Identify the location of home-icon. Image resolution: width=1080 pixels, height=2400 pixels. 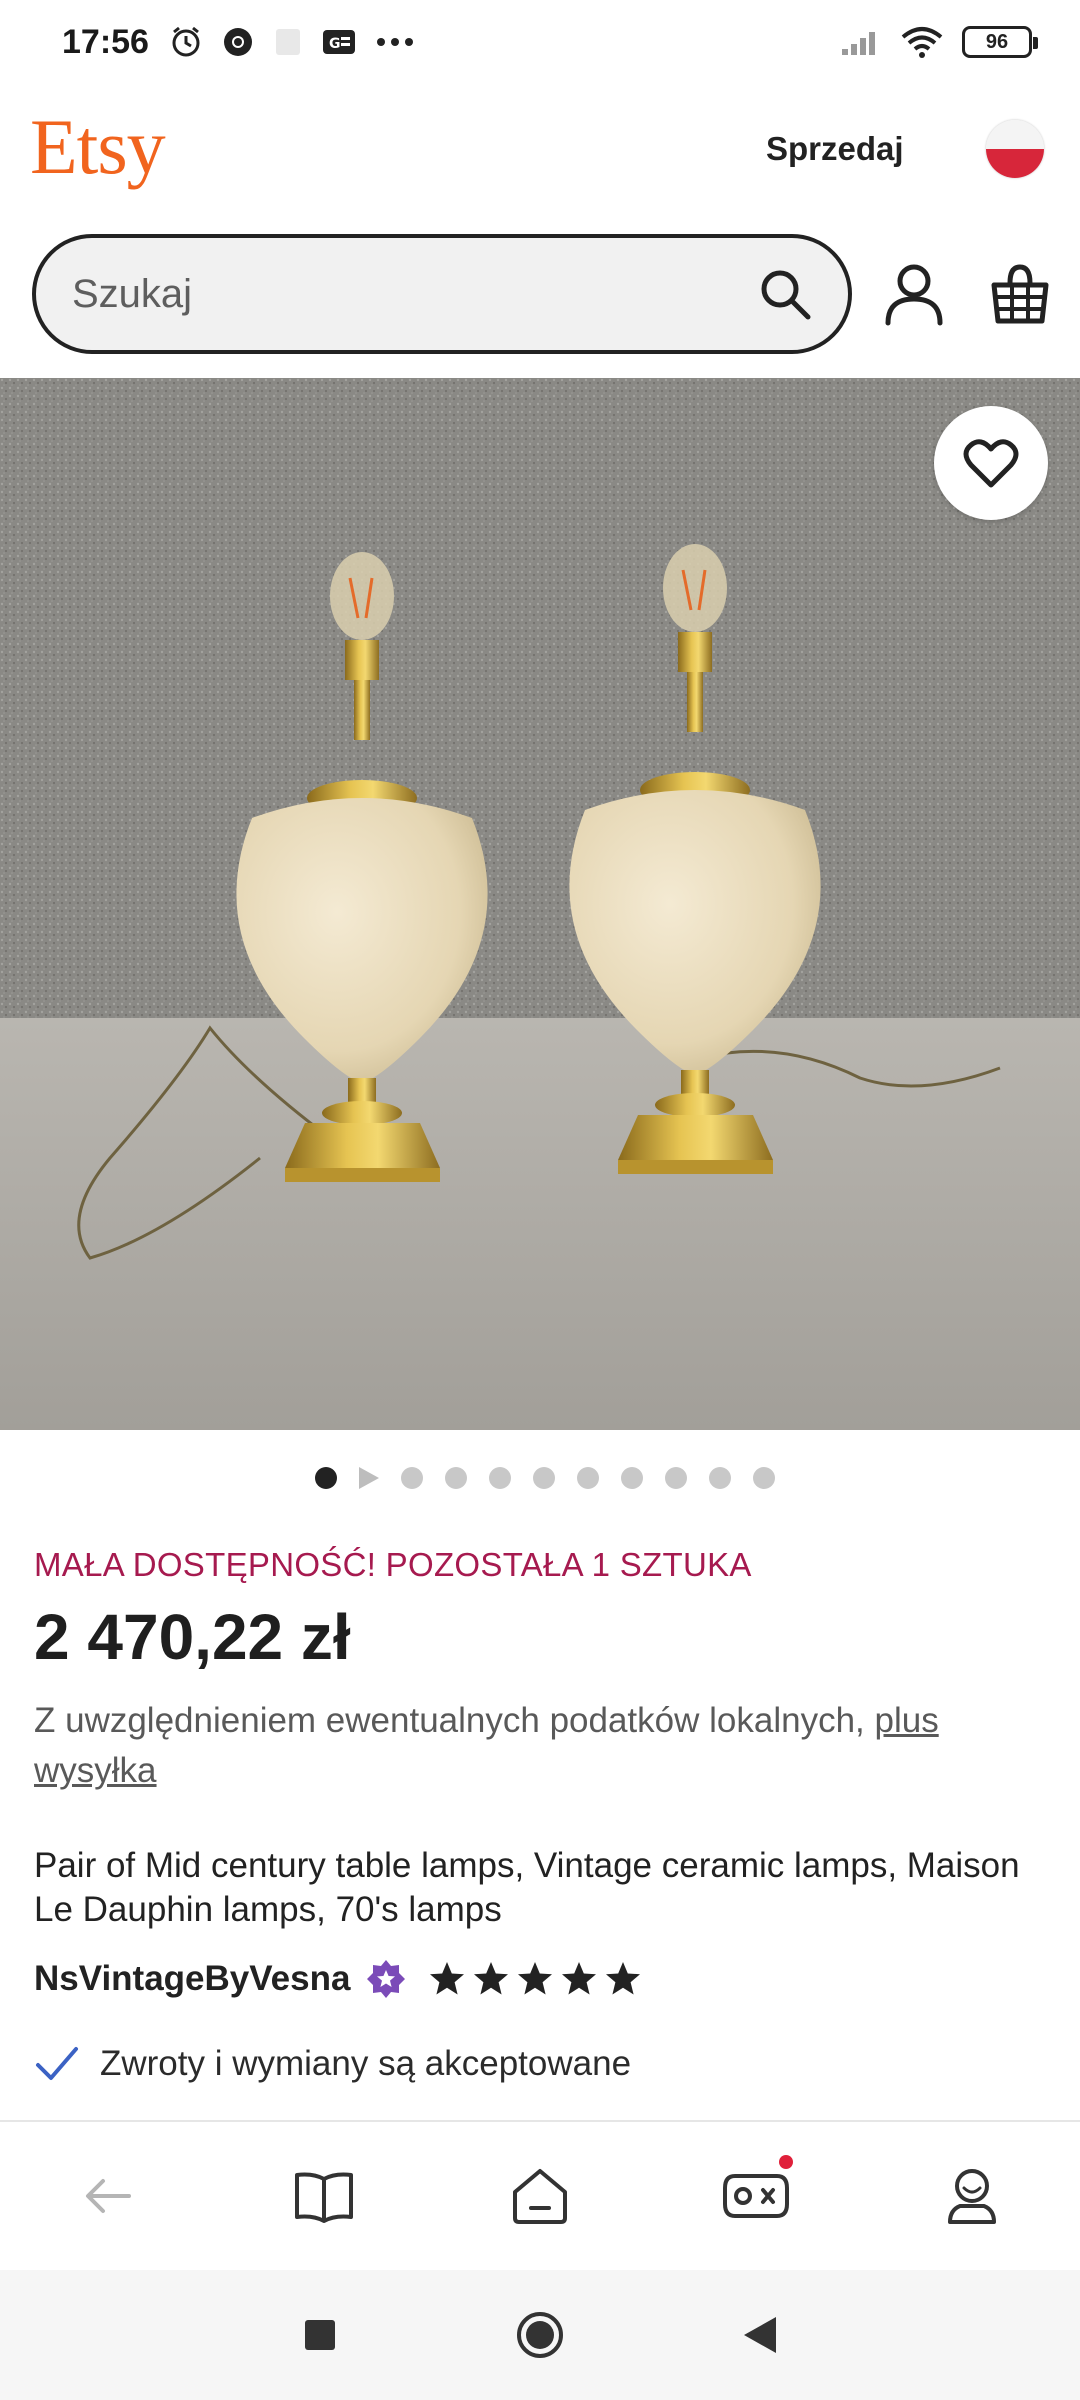
(540, 2196).